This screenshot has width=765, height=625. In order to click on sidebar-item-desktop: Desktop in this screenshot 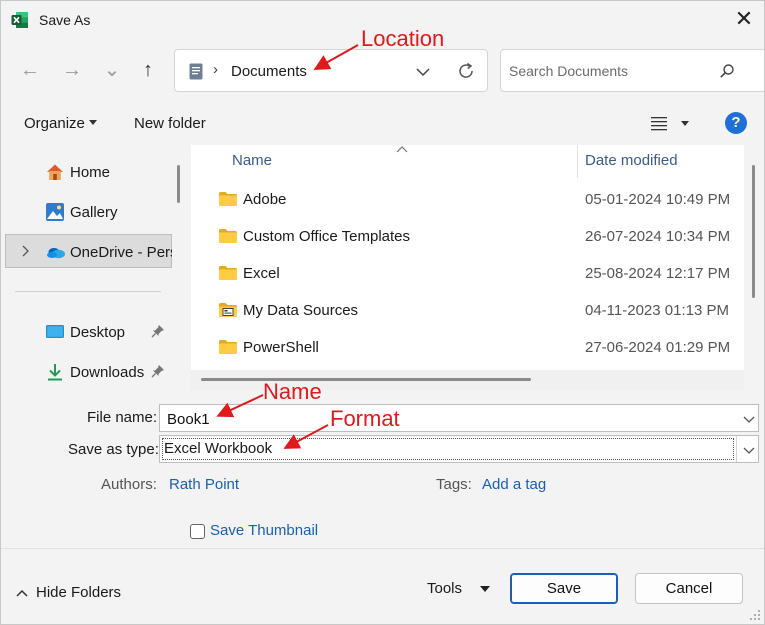, I will do `click(86, 332)`.